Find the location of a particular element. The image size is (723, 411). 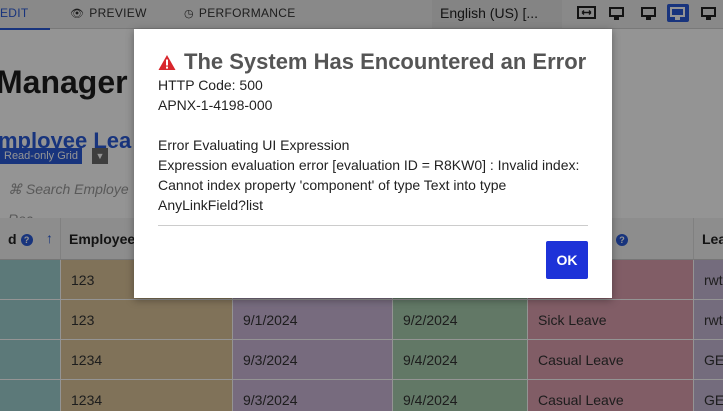

ok-button: OK is located at coordinates (567, 260).